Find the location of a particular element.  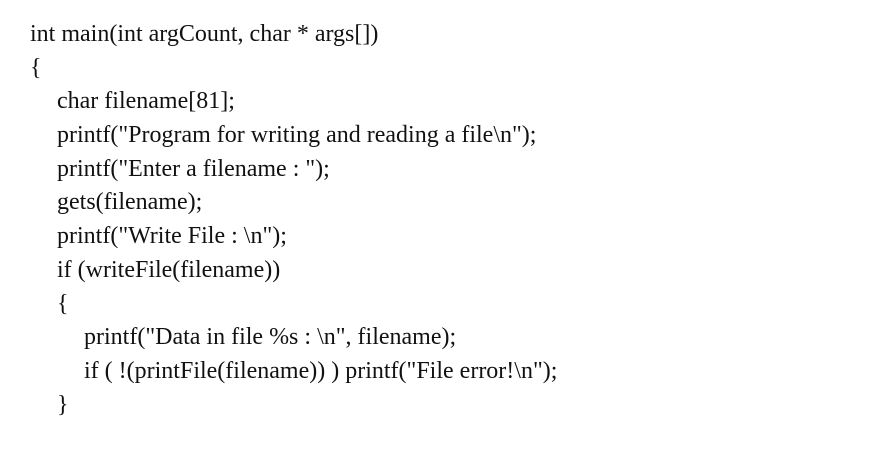

code-line: if (writeFile(filename)) is located at coordinates (169, 269).